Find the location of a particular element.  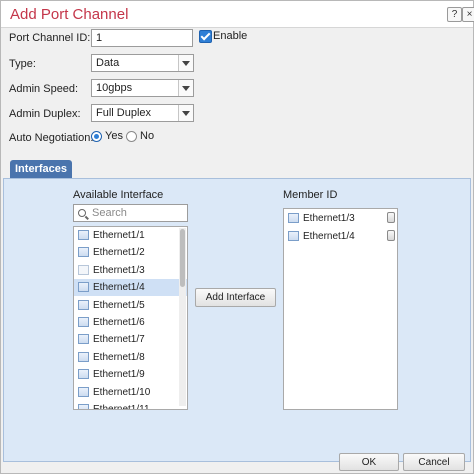

list-item: Ethernet1/8 is located at coordinates (130, 357).